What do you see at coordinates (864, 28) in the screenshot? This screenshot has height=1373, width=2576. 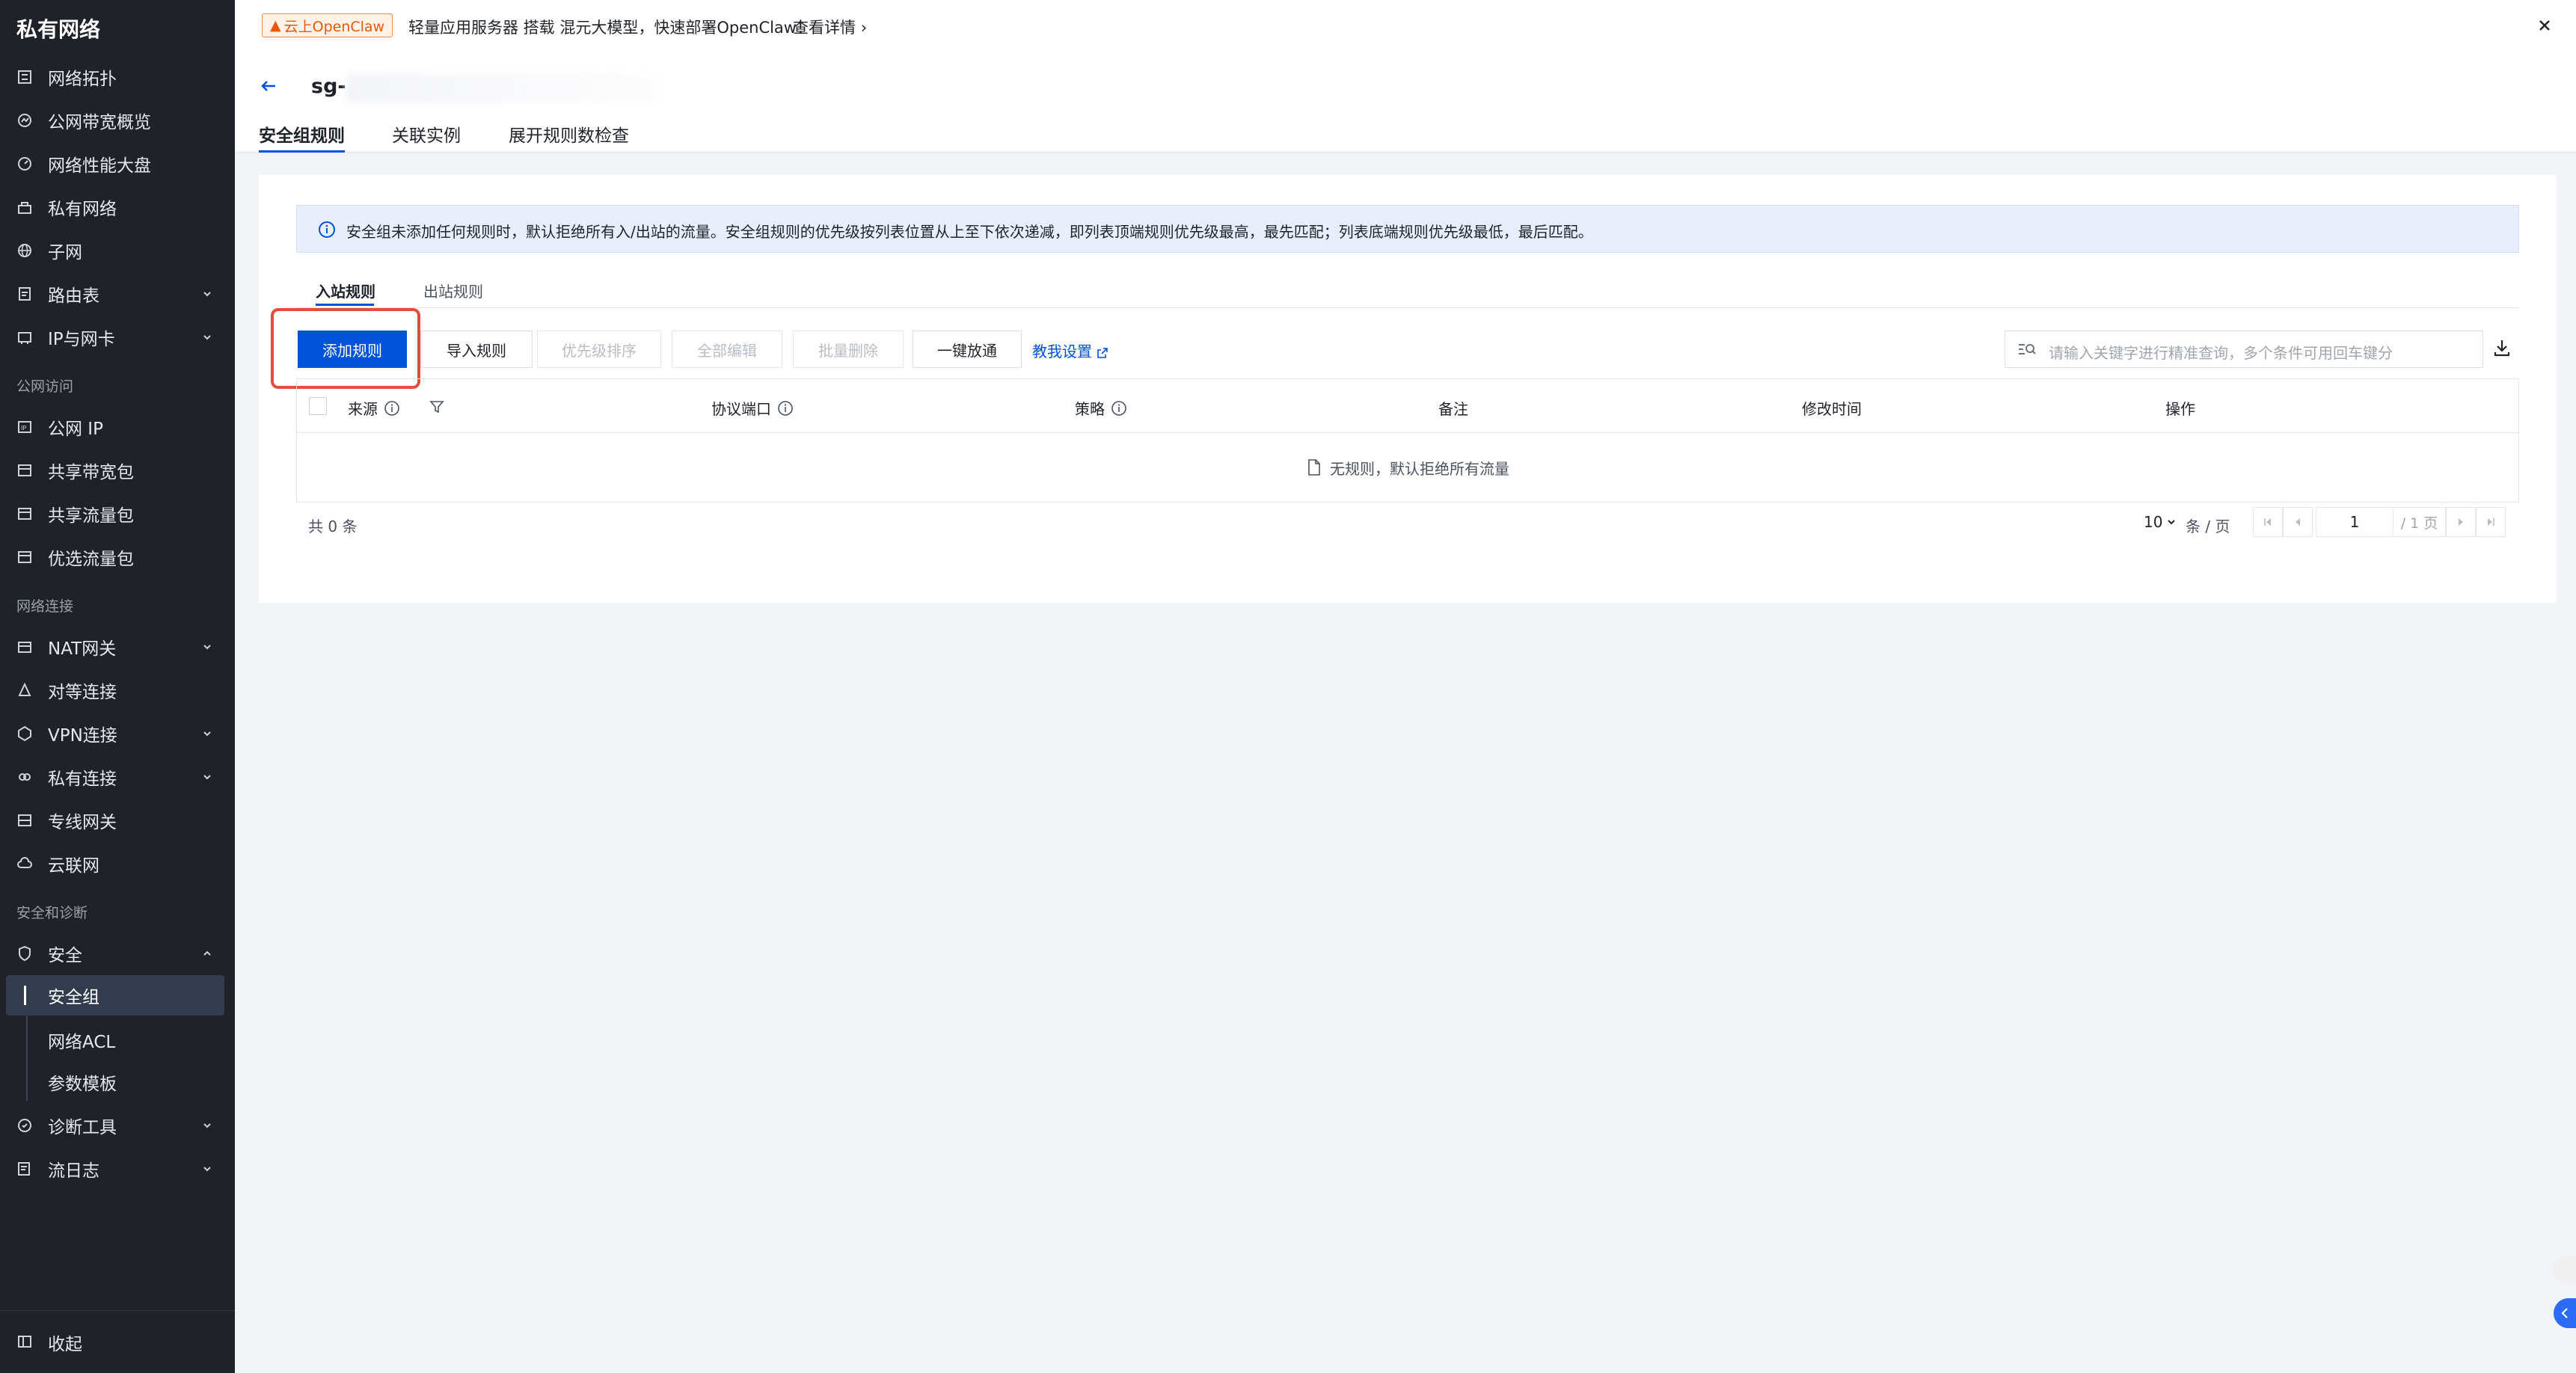 I see `chevron-right-icon: ›` at bounding box center [864, 28].